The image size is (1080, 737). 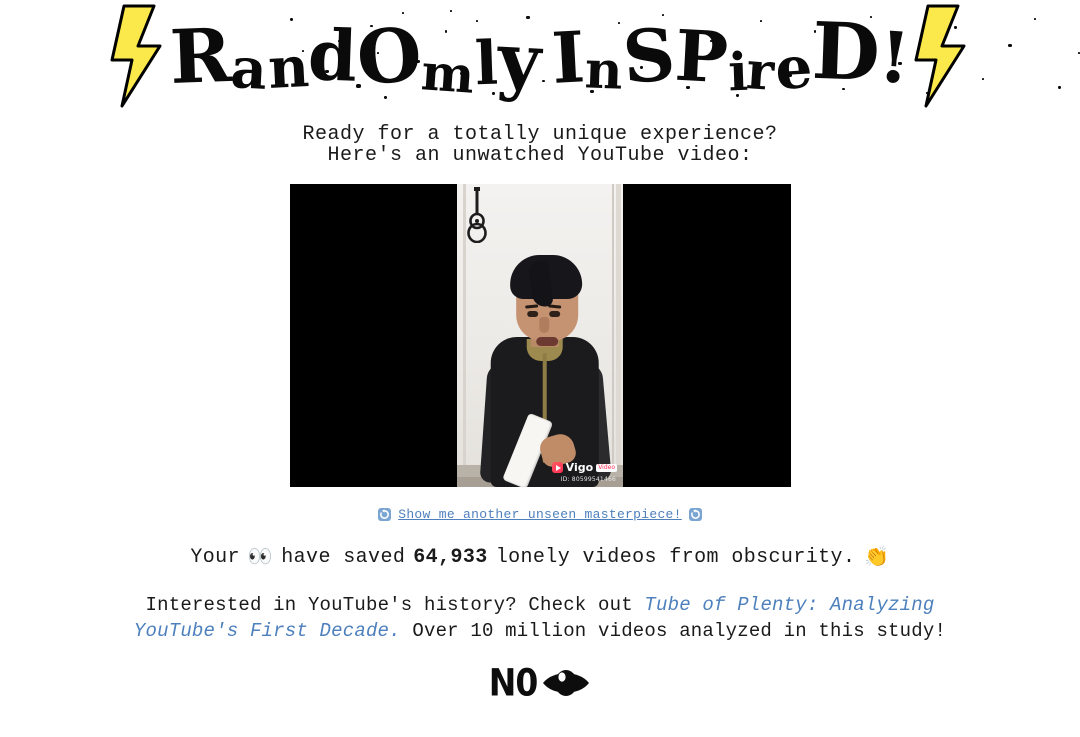 What do you see at coordinates (877, 558) in the screenshot?
I see `clapping-hands-icon: 👏` at bounding box center [877, 558].